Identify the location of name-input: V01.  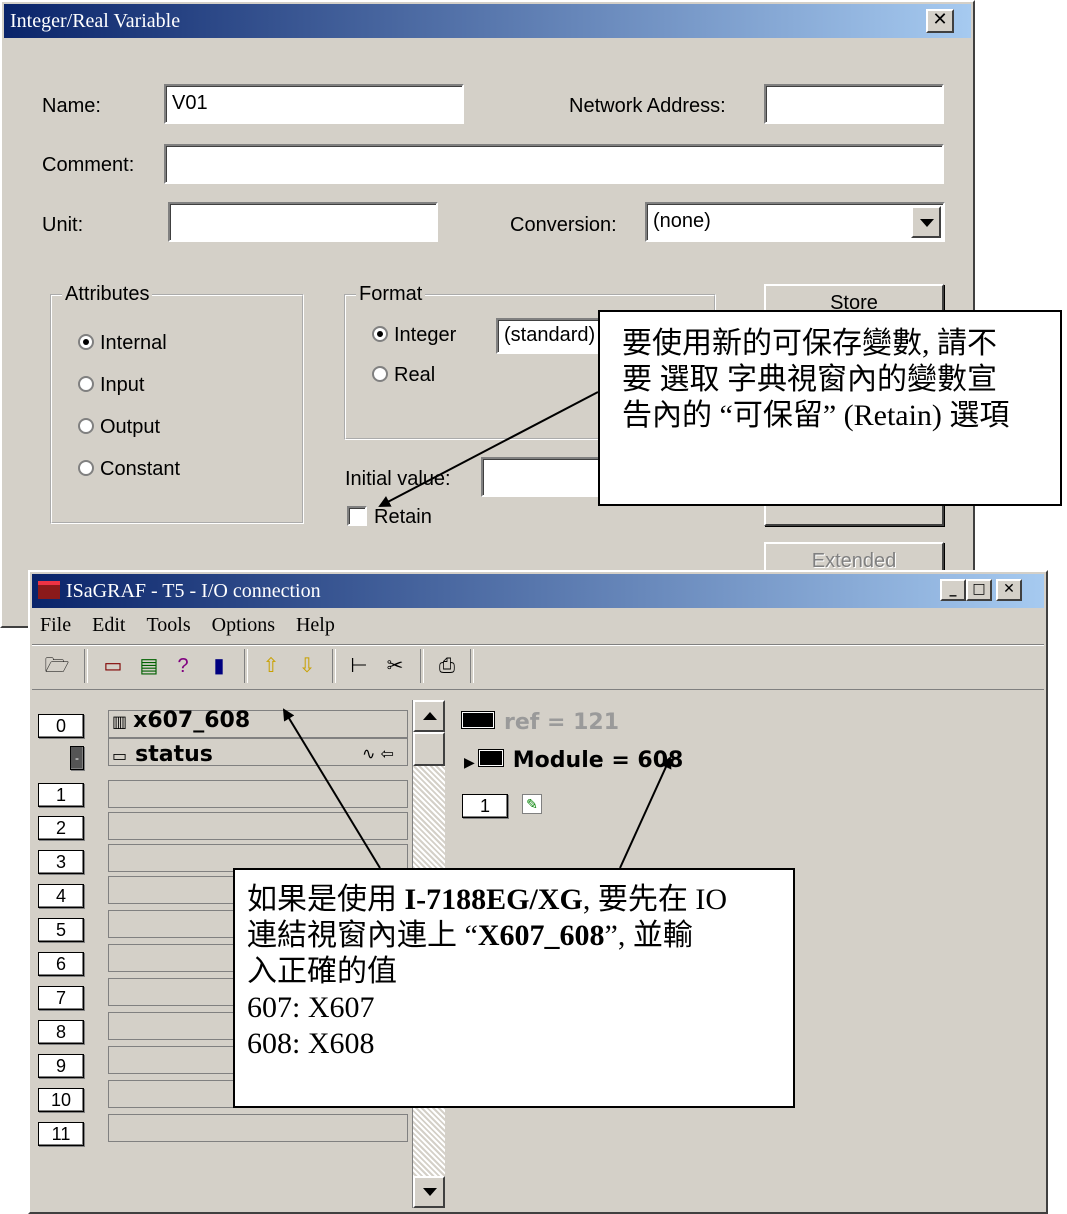
(314, 104).